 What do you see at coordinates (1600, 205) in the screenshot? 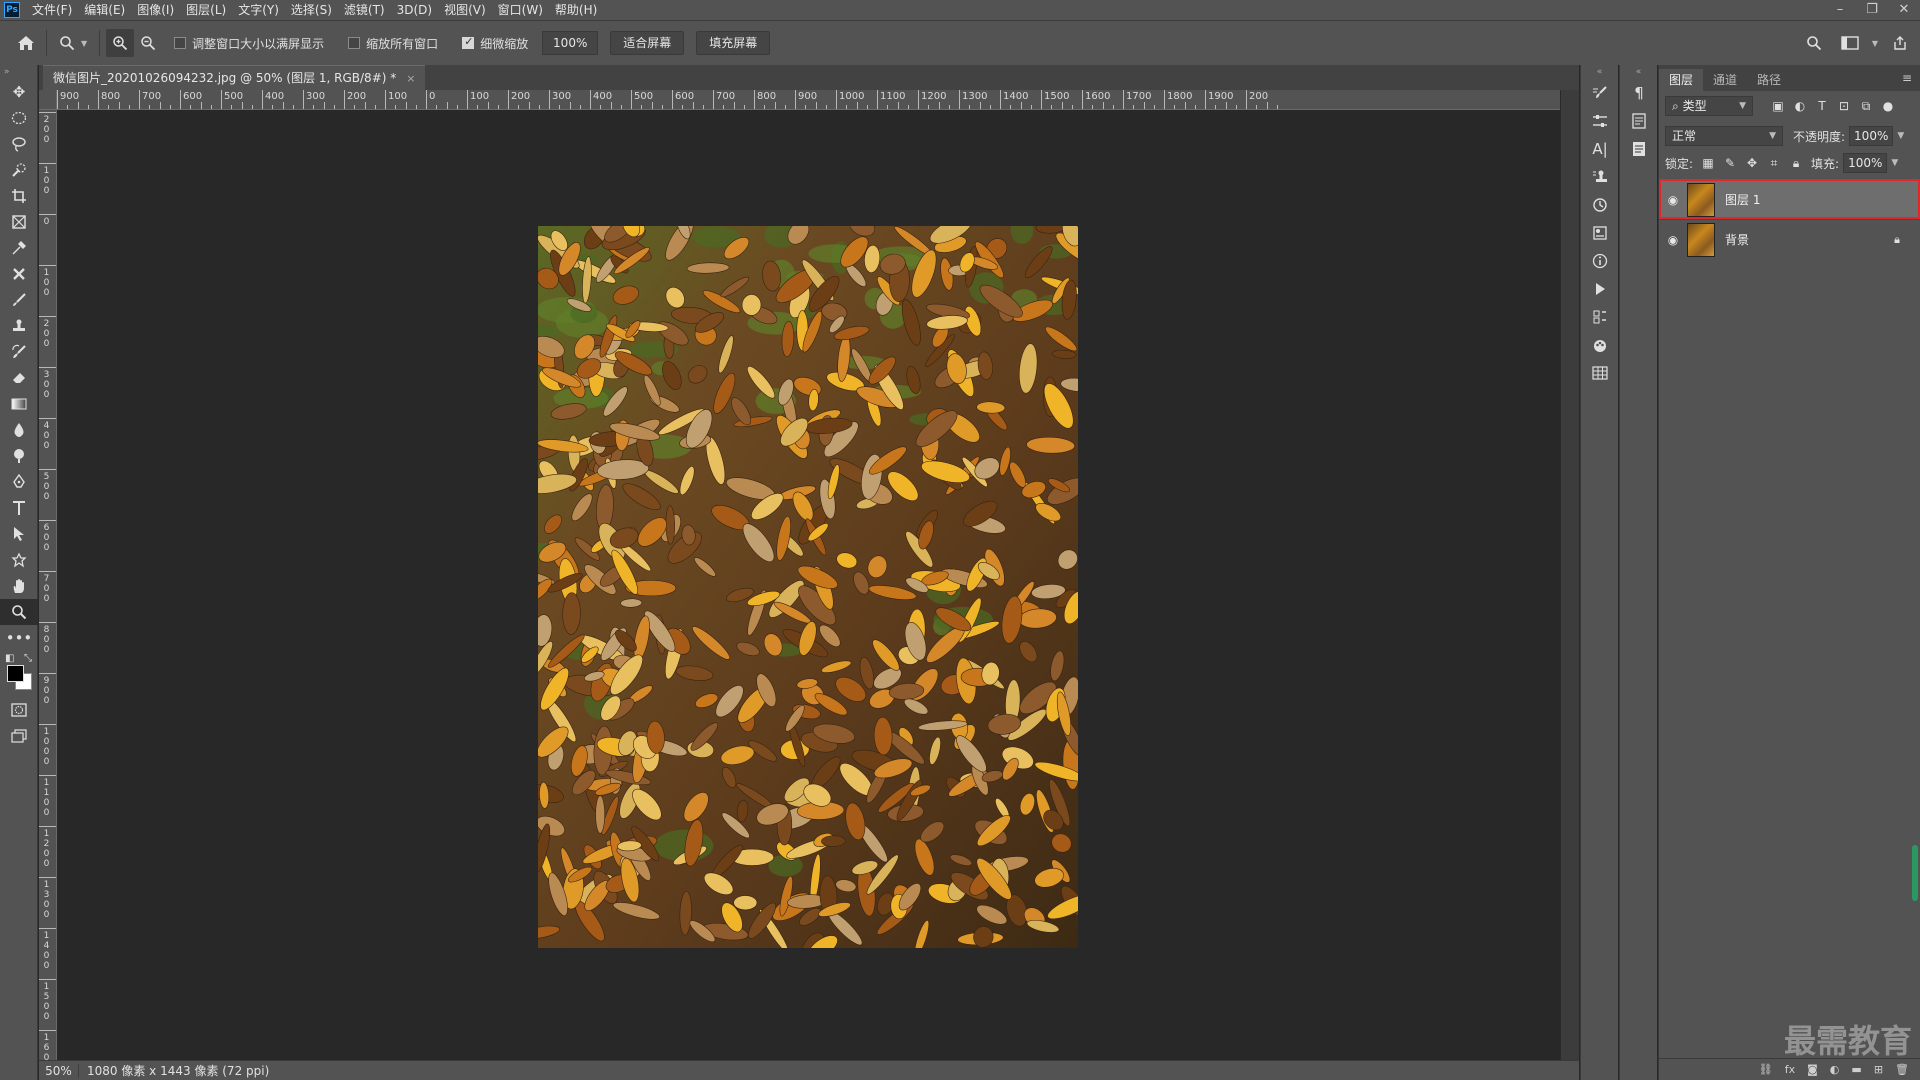
I see `history-icon` at bounding box center [1600, 205].